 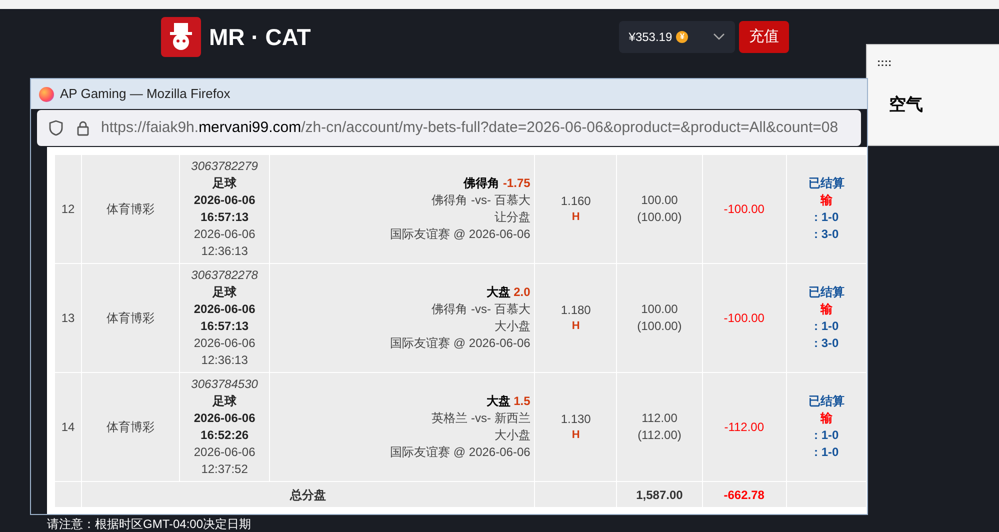 What do you see at coordinates (68, 427) in the screenshot?
I see `row-index: 14` at bounding box center [68, 427].